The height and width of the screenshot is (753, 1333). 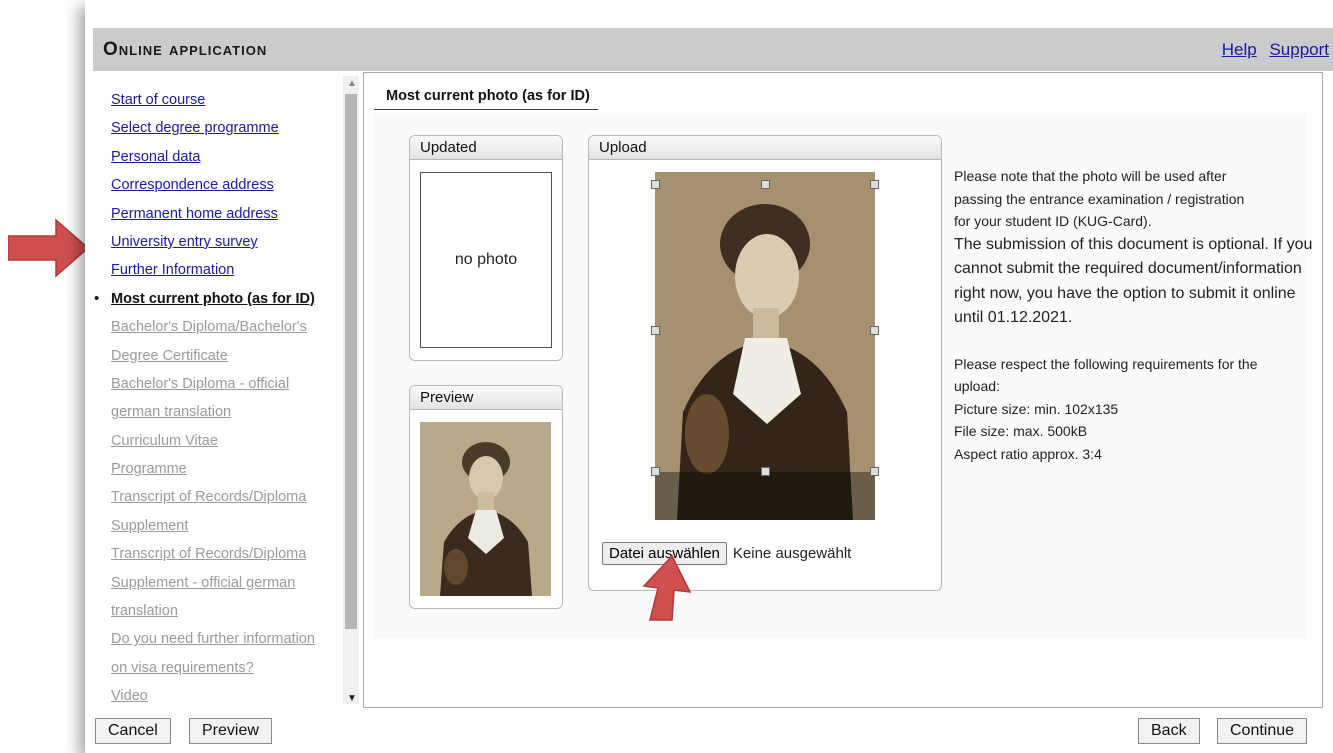 I want to click on sidebar-item-label: Degree Certificate, so click(x=169, y=355).